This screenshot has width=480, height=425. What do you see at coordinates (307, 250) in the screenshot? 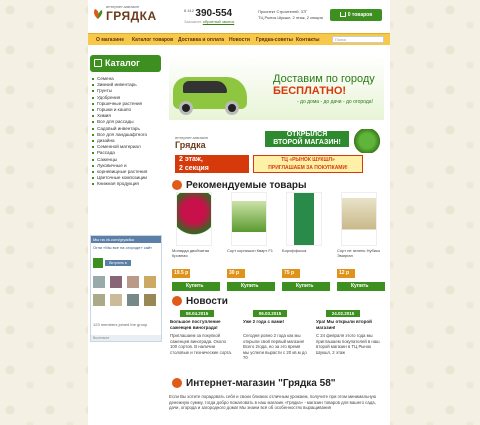
I see `product-name: Бороффоска` at bounding box center [307, 250].